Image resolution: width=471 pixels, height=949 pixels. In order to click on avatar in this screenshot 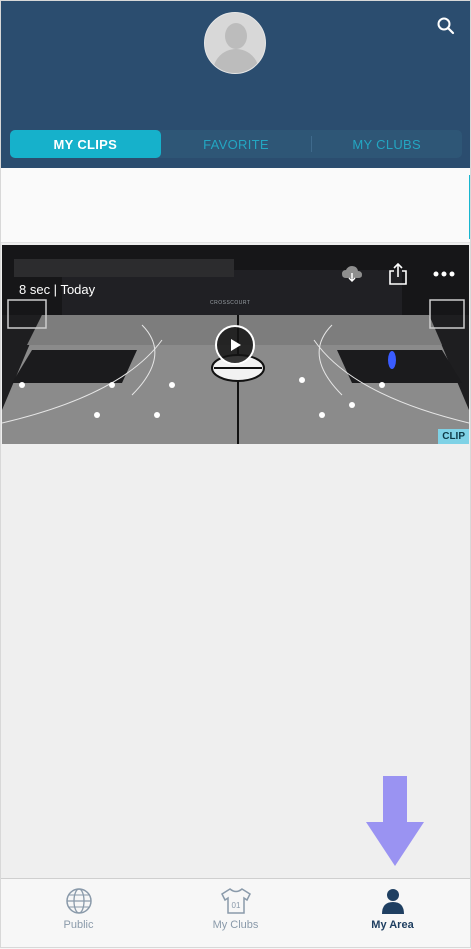, I will do `click(235, 43)`.